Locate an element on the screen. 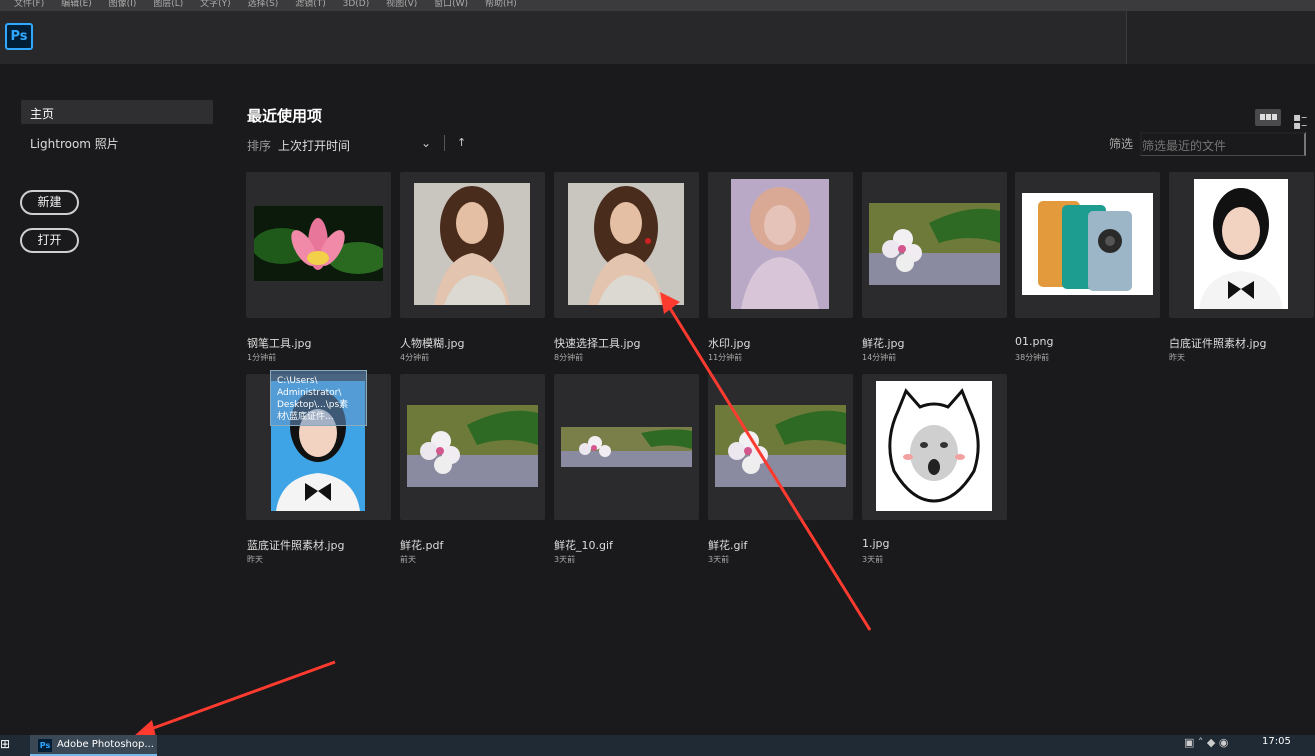 The height and width of the screenshot is (756, 1315). windows-start-icon: ⊞ is located at coordinates (5, 744).